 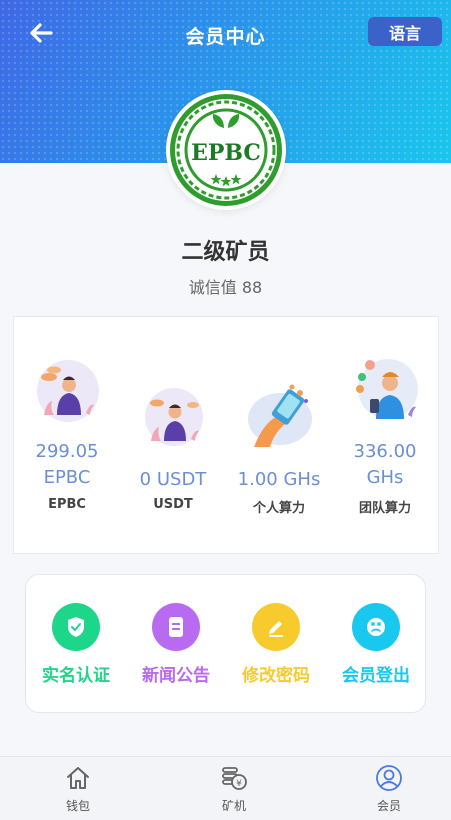 I want to click on logout-face-icon, so click(x=376, y=627).